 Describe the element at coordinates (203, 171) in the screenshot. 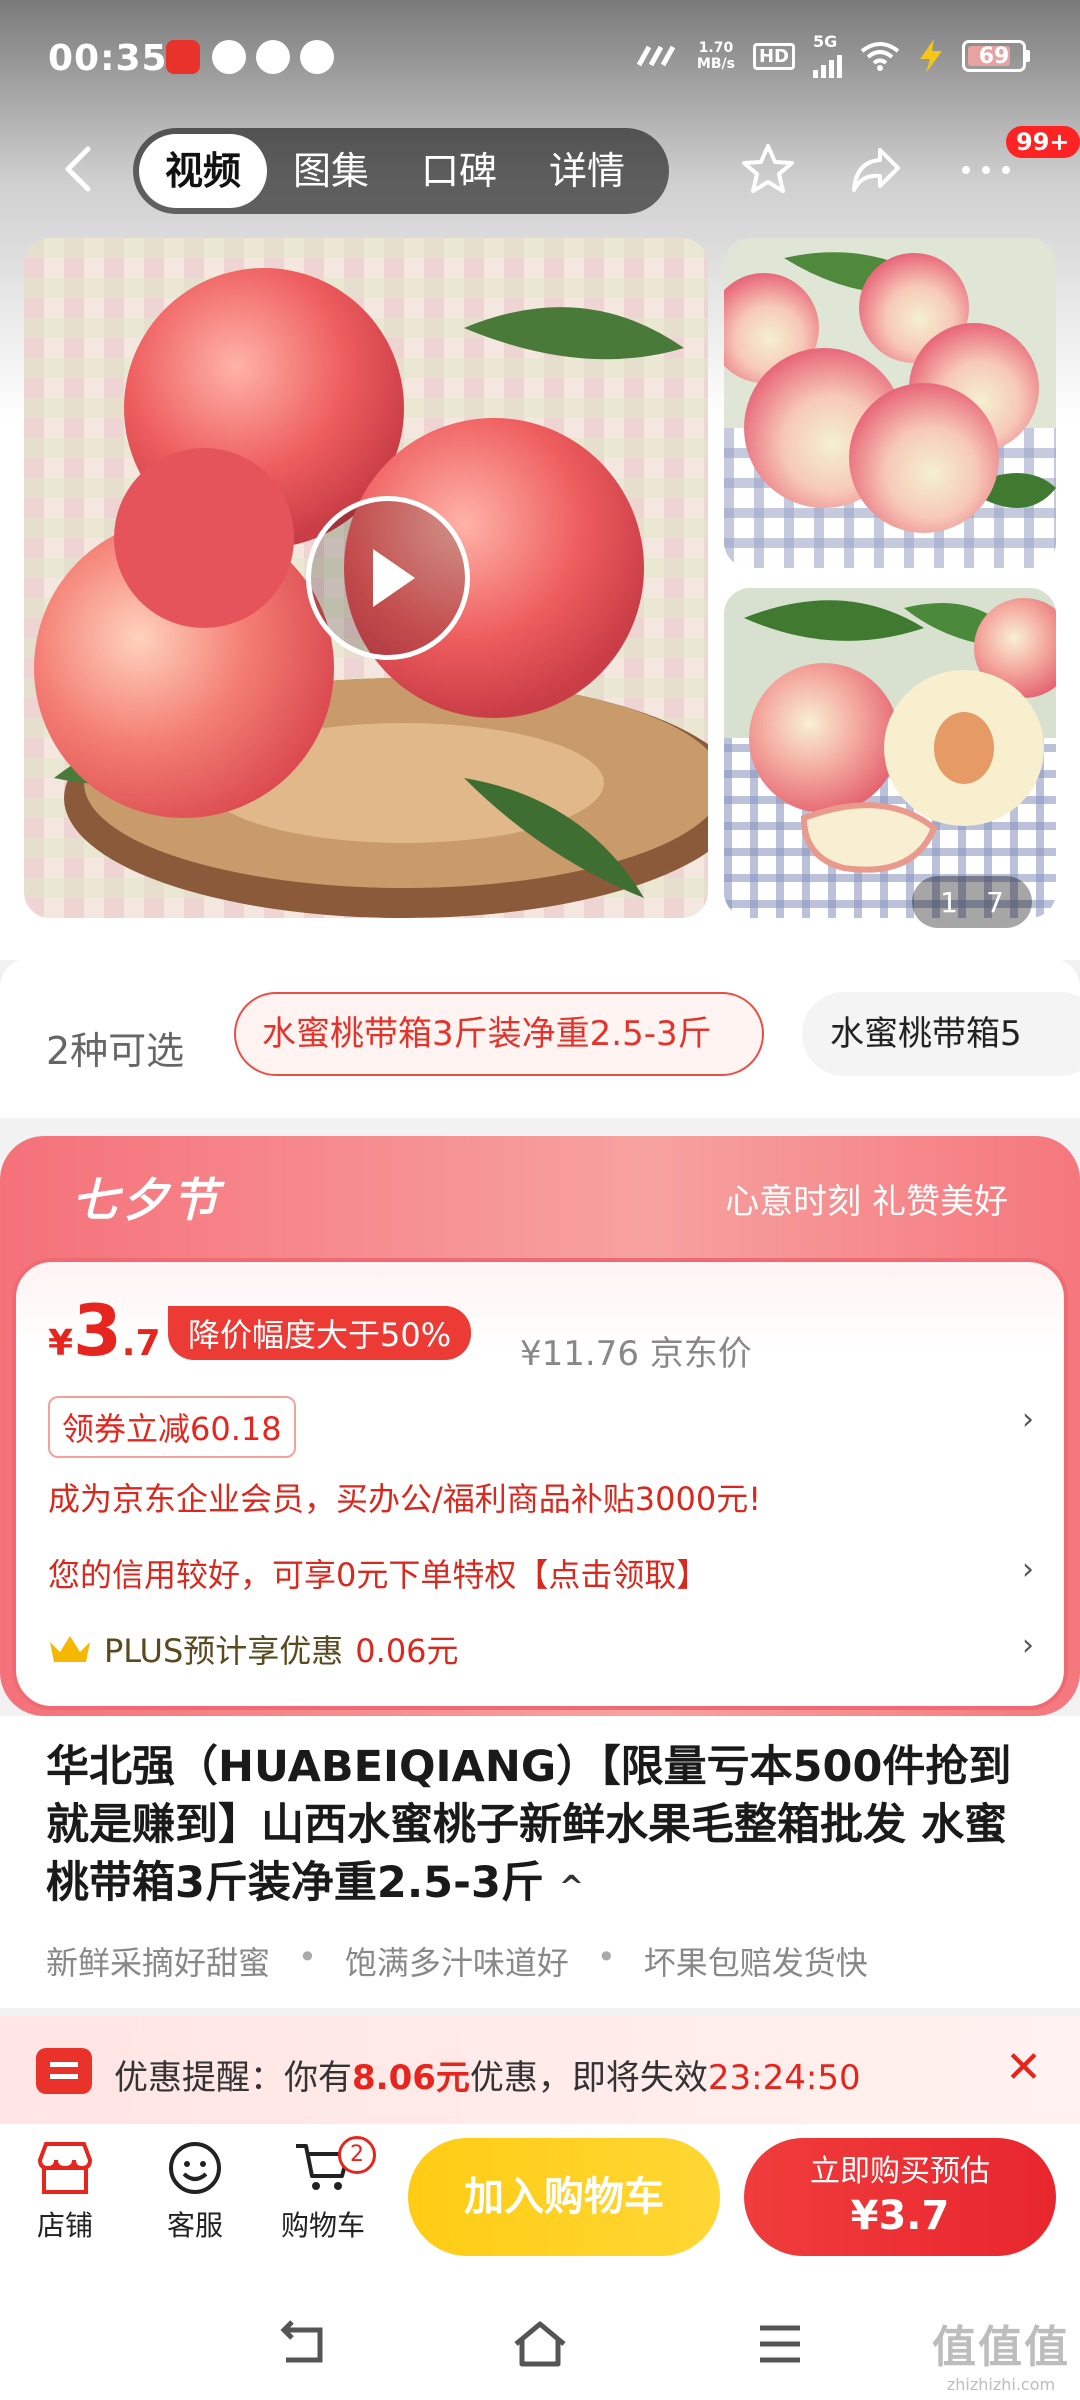

I see `tab-video: 视频` at that location.